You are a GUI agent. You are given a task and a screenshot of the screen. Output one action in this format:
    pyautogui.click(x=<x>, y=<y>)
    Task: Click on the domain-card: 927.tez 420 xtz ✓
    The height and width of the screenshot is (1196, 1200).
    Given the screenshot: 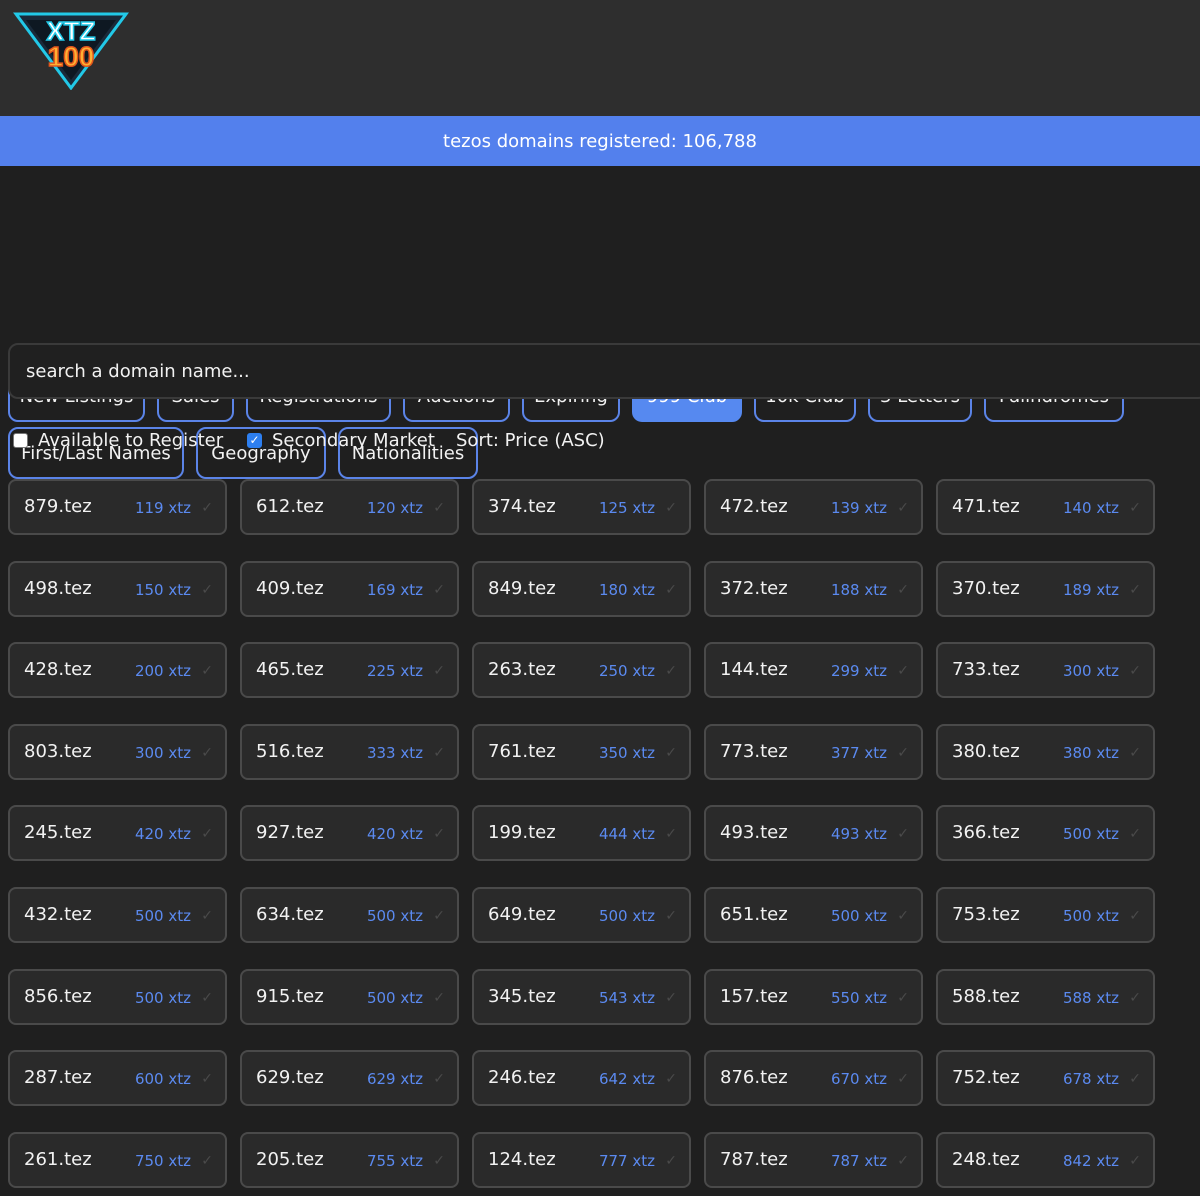 What is the action you would take?
    pyautogui.click(x=349, y=833)
    